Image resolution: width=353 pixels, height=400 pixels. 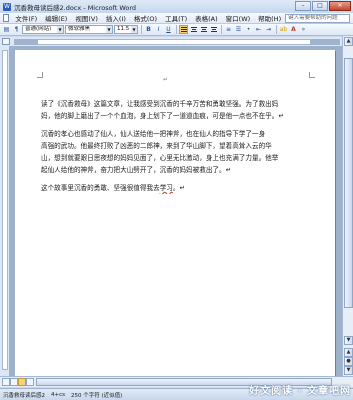 I want to click on left-margin-marker, so click(x=26, y=42).